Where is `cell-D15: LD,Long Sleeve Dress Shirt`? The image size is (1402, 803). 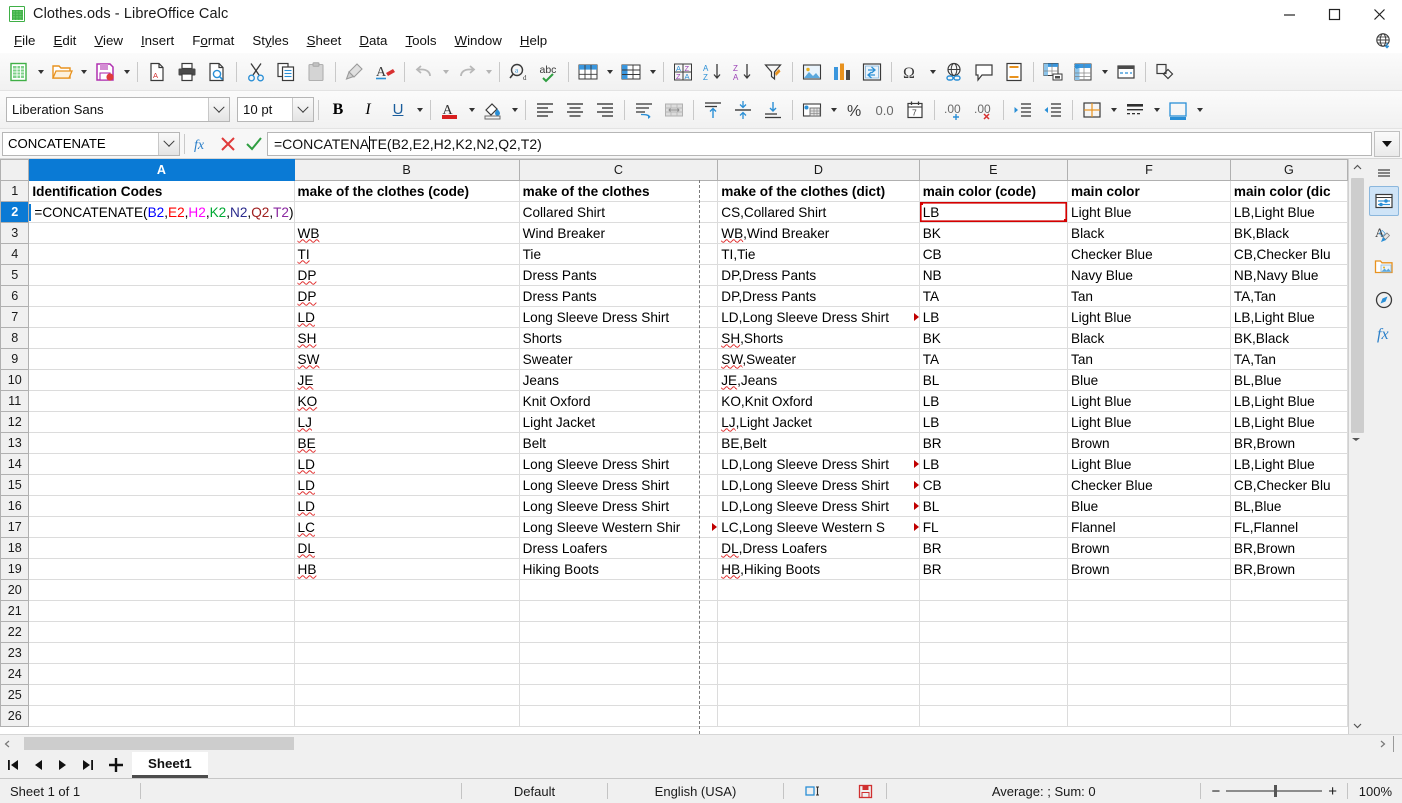
cell-D15: LD,Long Sleeve Dress Shirt is located at coordinates (818, 485).